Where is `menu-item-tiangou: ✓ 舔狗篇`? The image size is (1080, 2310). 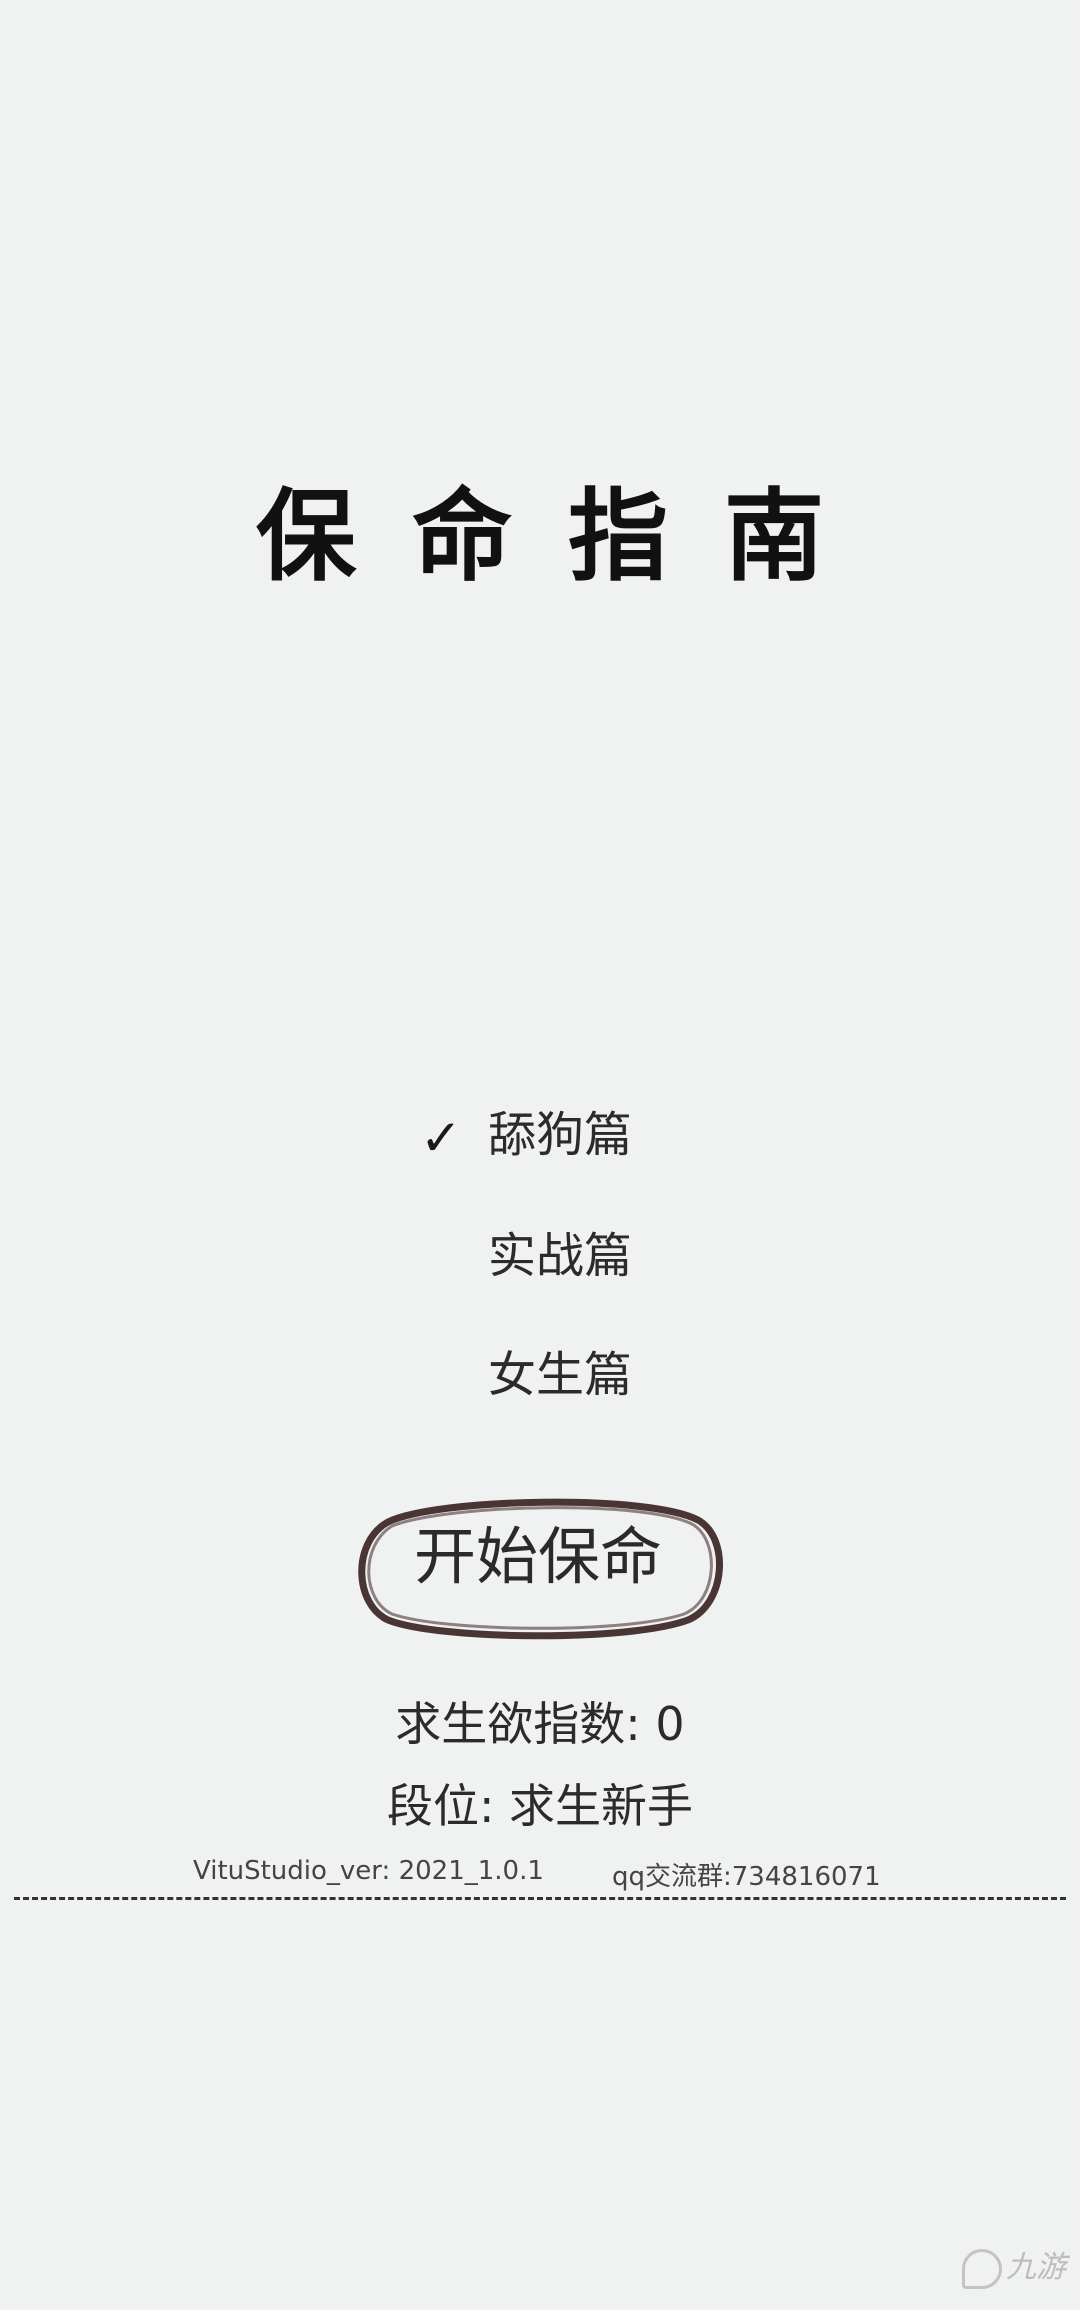 menu-item-tiangou: ✓ 舔狗篇 is located at coordinates (540, 1140).